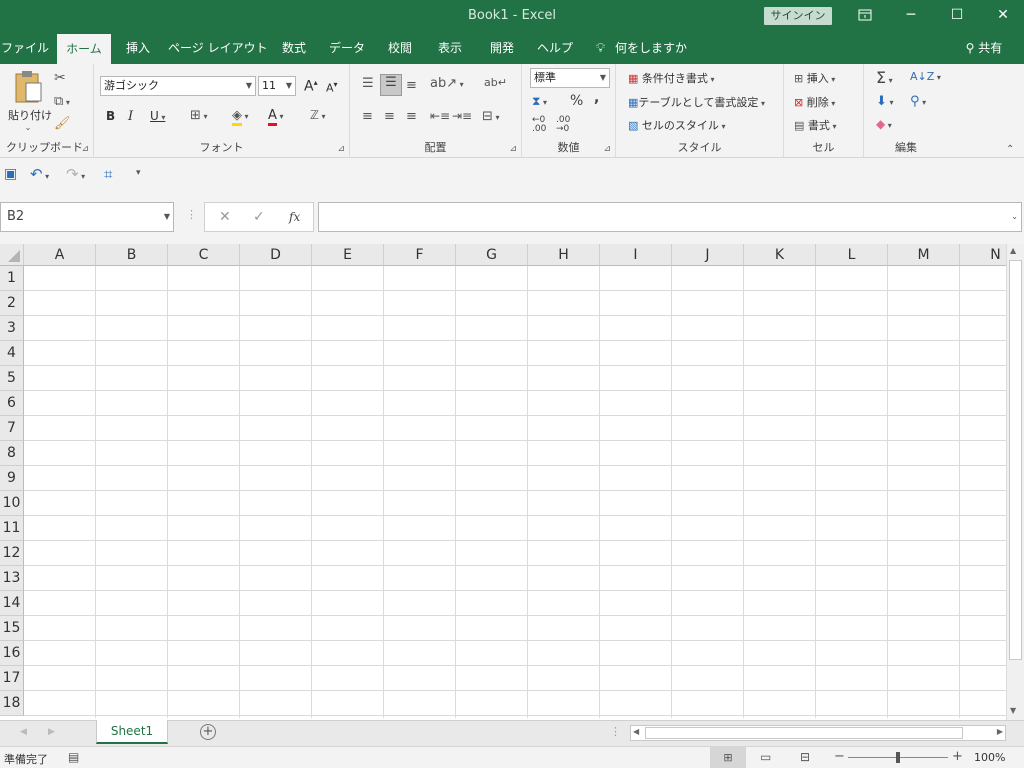 This screenshot has height=768, width=1024. What do you see at coordinates (1000, 731) in the screenshot?
I see `scroll-right-icon: ▶` at bounding box center [1000, 731].